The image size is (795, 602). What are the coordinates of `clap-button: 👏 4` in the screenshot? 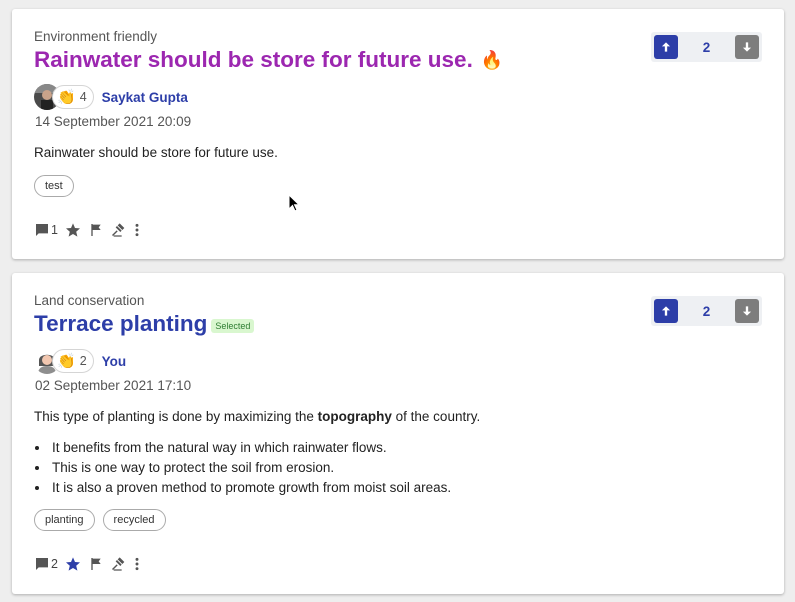 It's located at (73, 97).